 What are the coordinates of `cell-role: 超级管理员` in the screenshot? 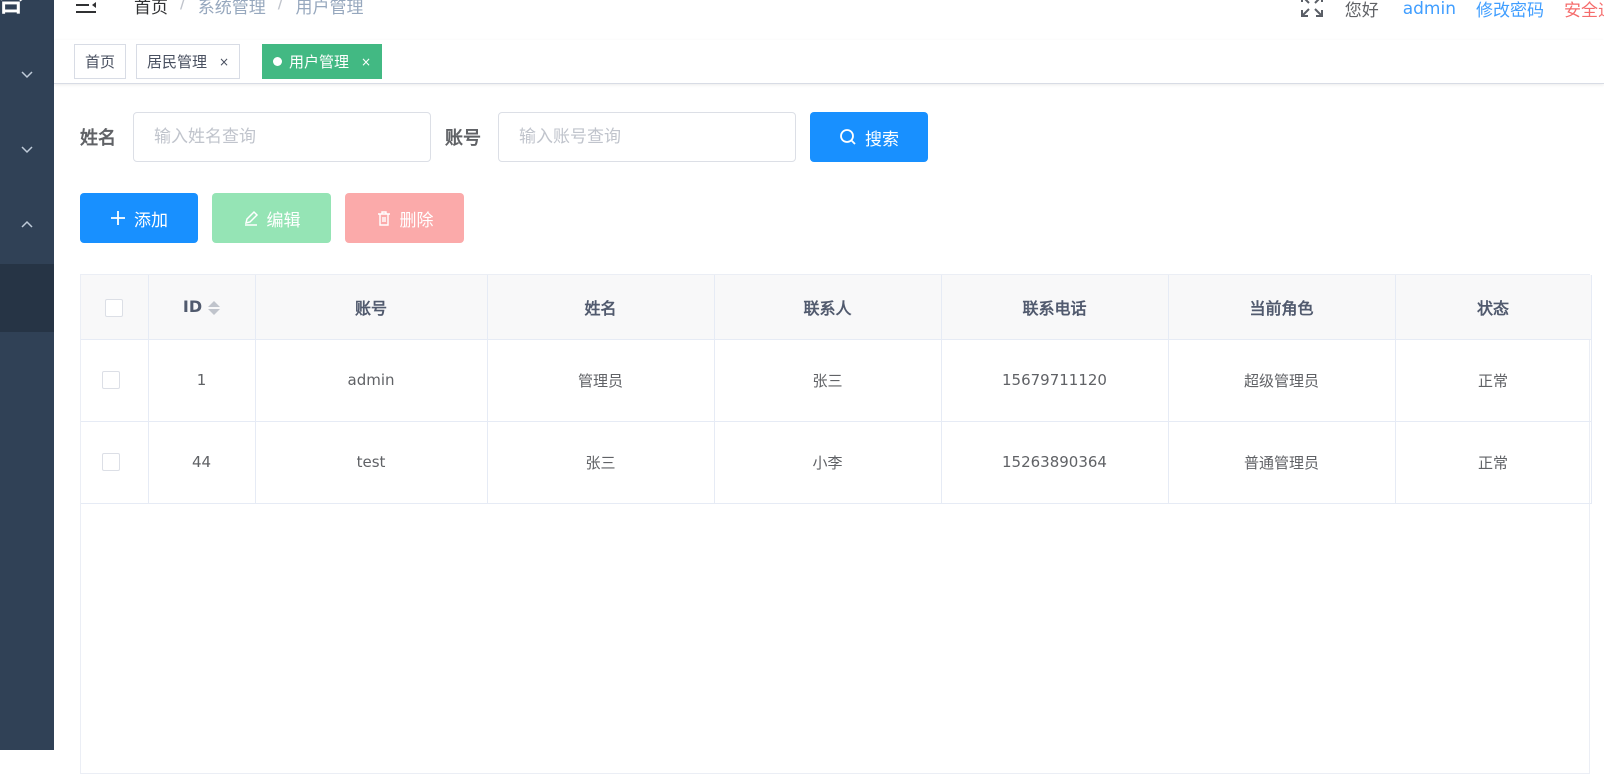 It's located at (1282, 380).